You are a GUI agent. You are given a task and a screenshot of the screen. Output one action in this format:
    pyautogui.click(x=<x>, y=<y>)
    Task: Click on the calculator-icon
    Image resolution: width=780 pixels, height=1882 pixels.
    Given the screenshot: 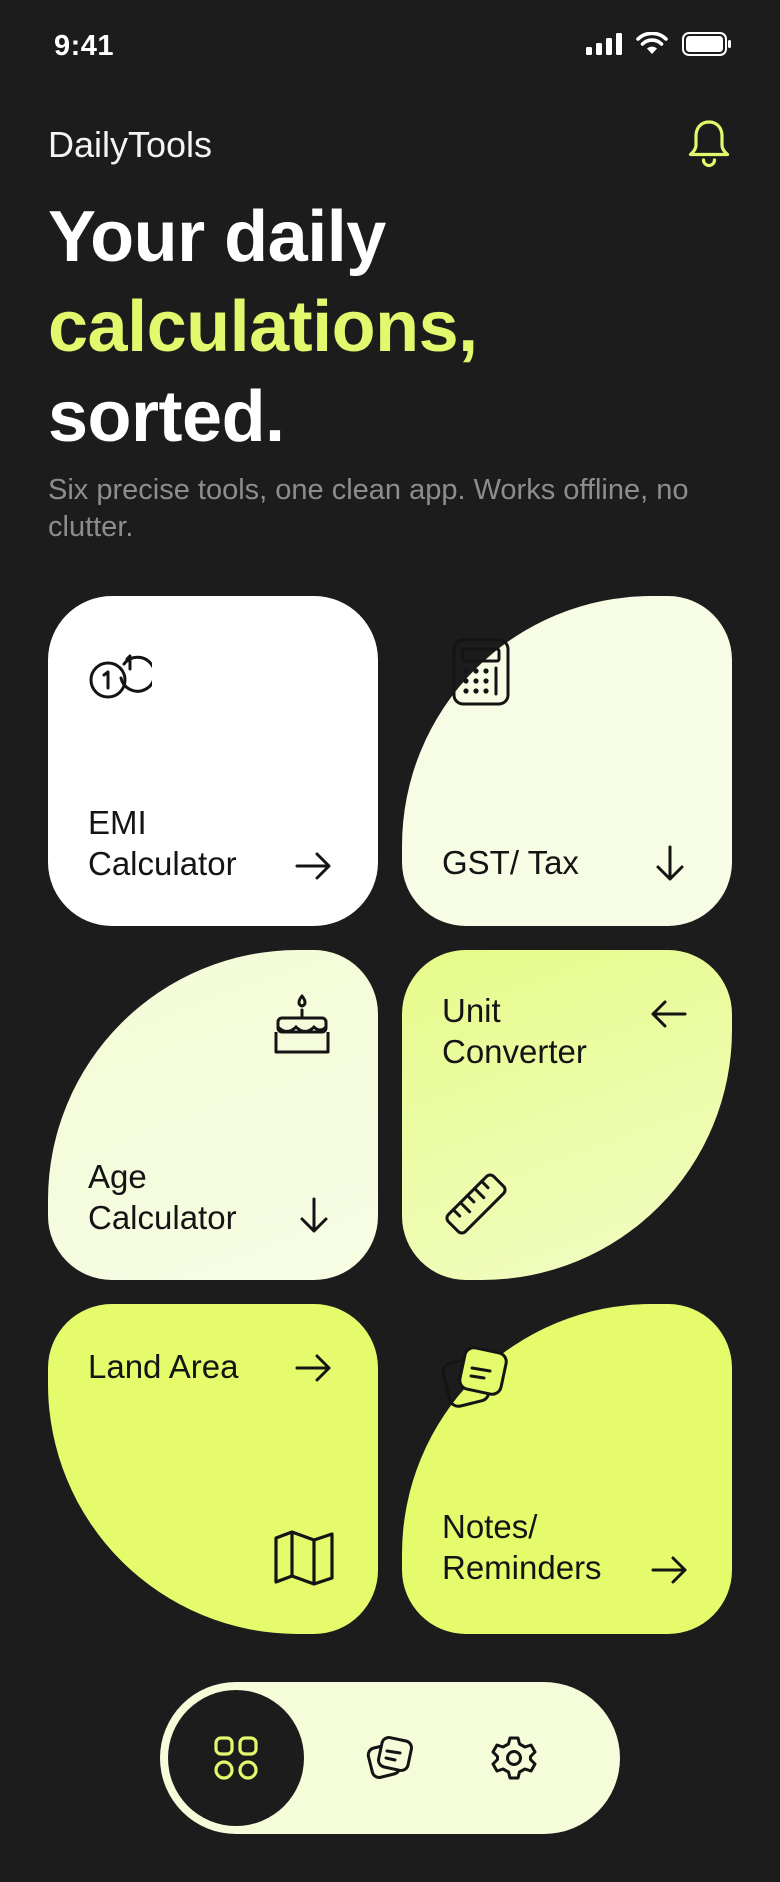 What is the action you would take?
    pyautogui.click(x=481, y=672)
    